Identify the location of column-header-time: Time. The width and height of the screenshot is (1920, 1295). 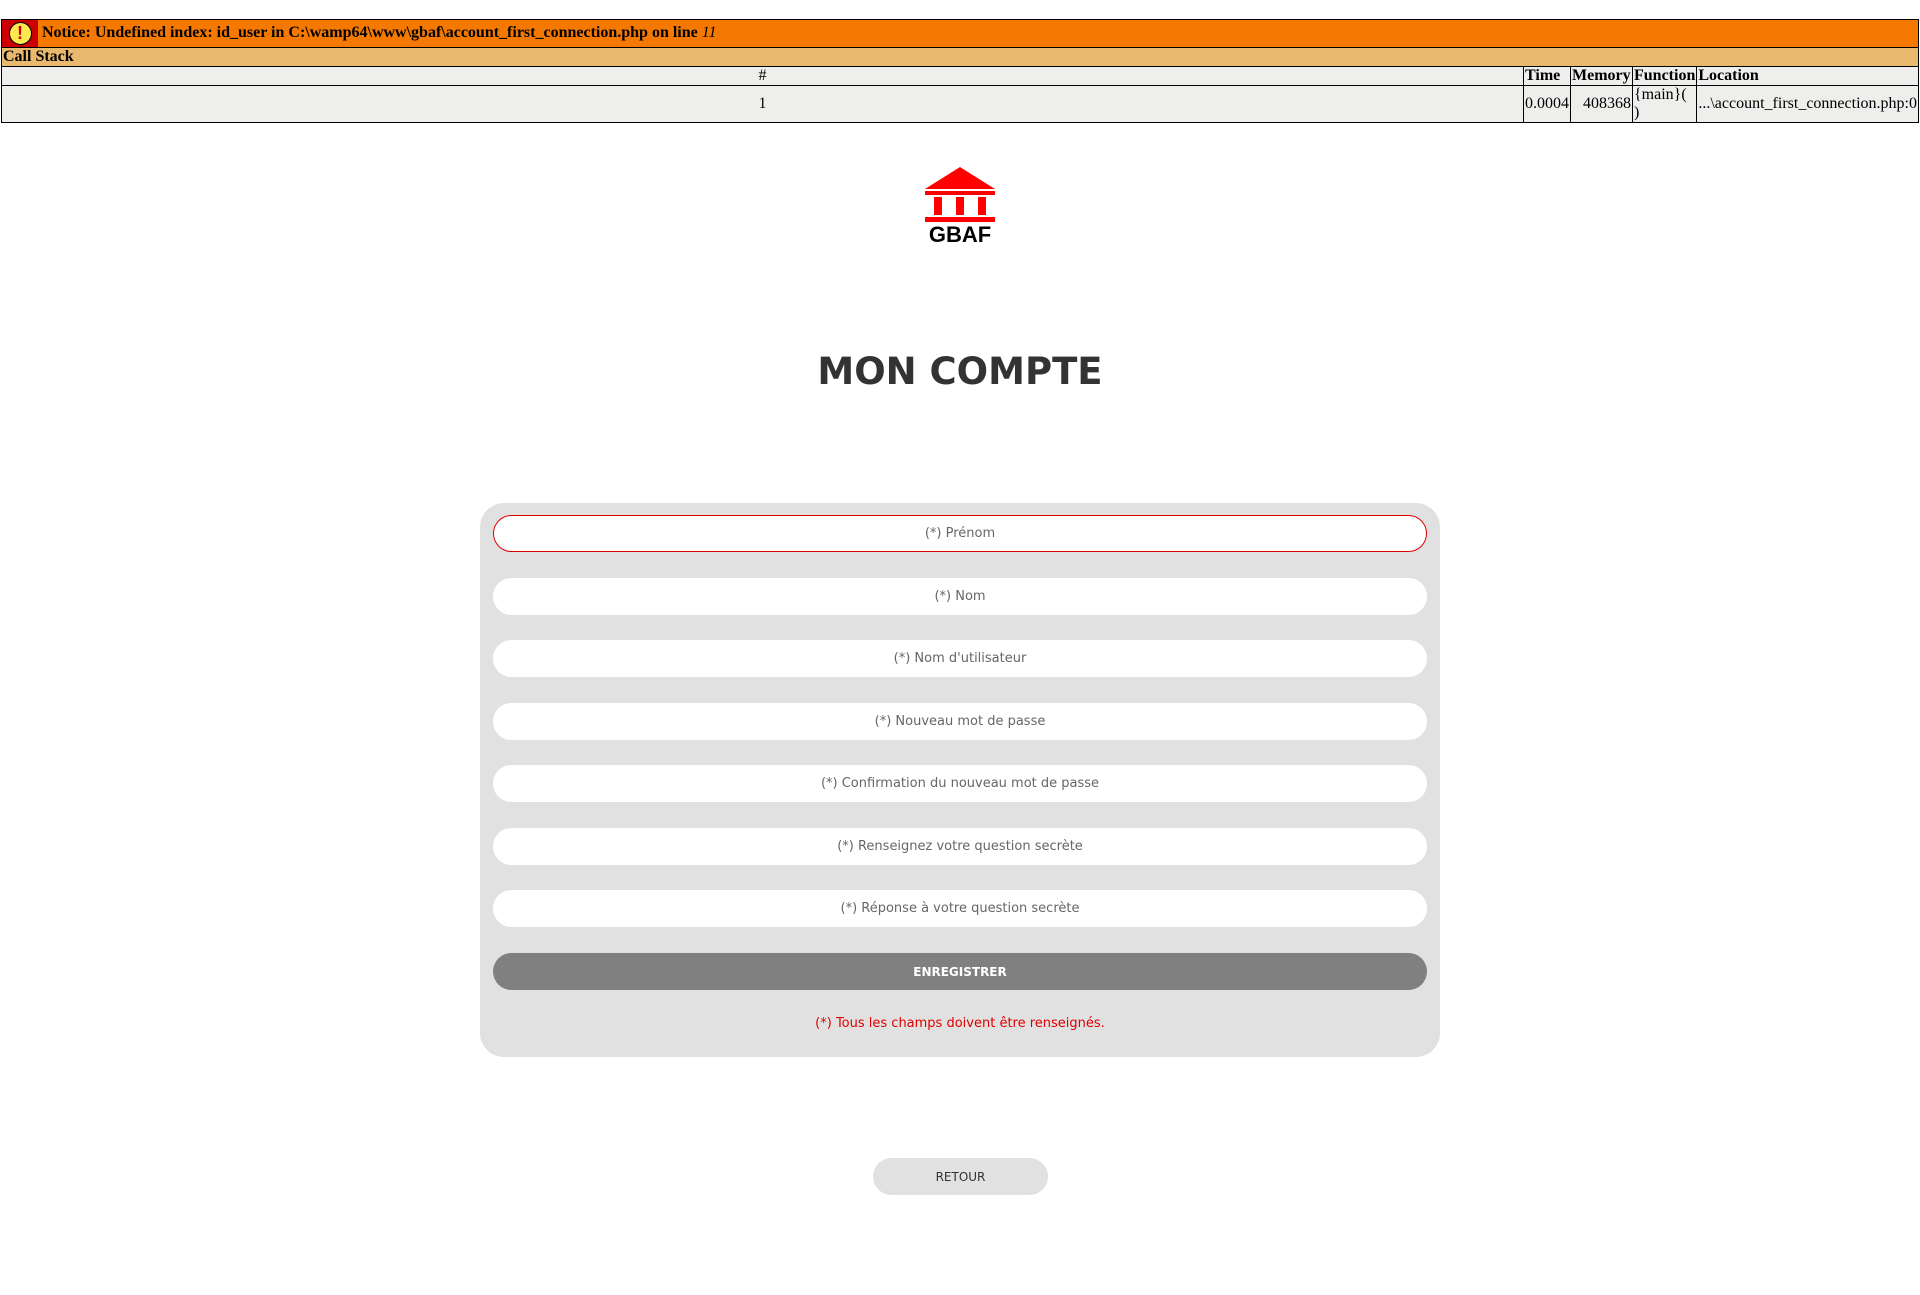
(1547, 76).